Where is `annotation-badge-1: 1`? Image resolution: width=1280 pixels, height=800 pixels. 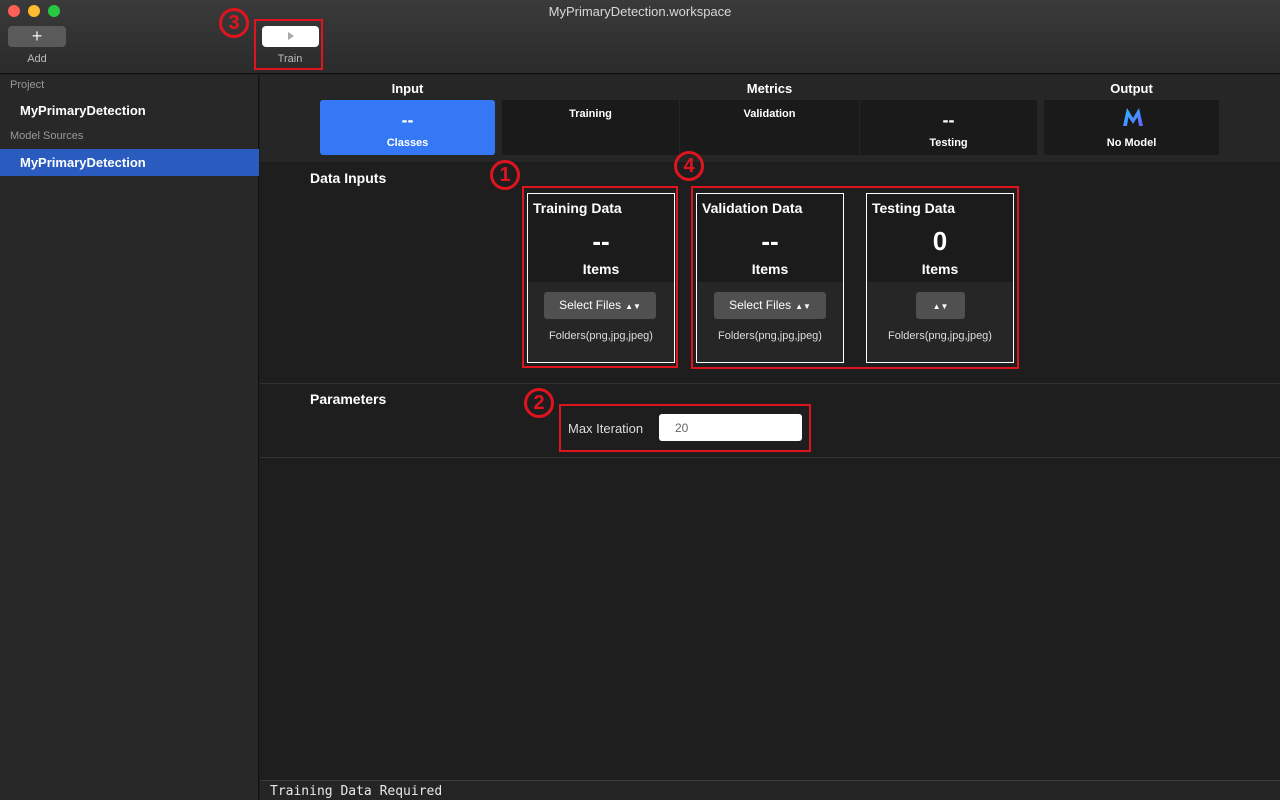 annotation-badge-1: 1 is located at coordinates (505, 175).